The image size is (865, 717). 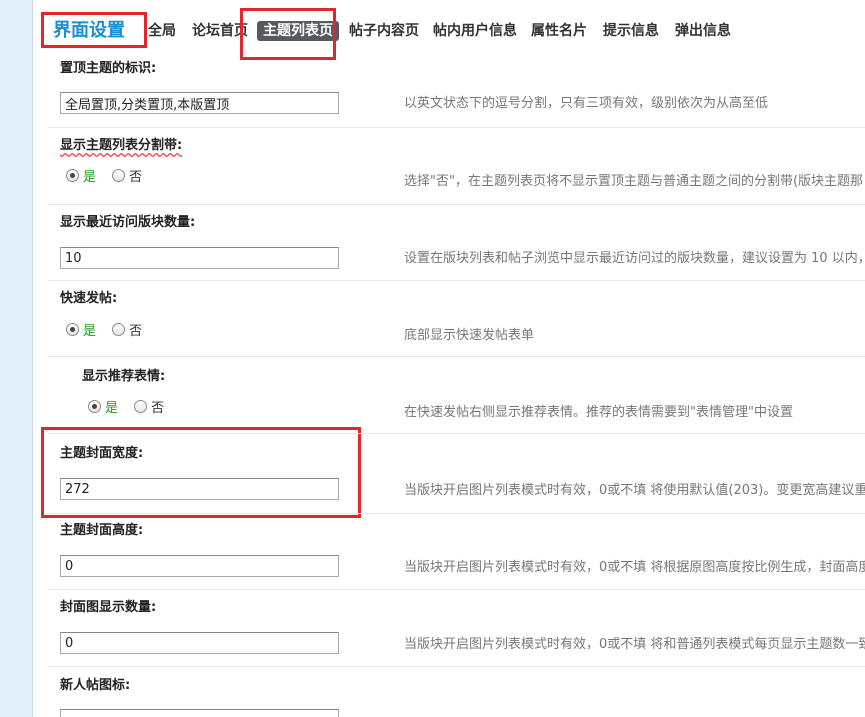 What do you see at coordinates (111, 408) in the screenshot?
I see `recommend-smilies-yes-label: 是` at bounding box center [111, 408].